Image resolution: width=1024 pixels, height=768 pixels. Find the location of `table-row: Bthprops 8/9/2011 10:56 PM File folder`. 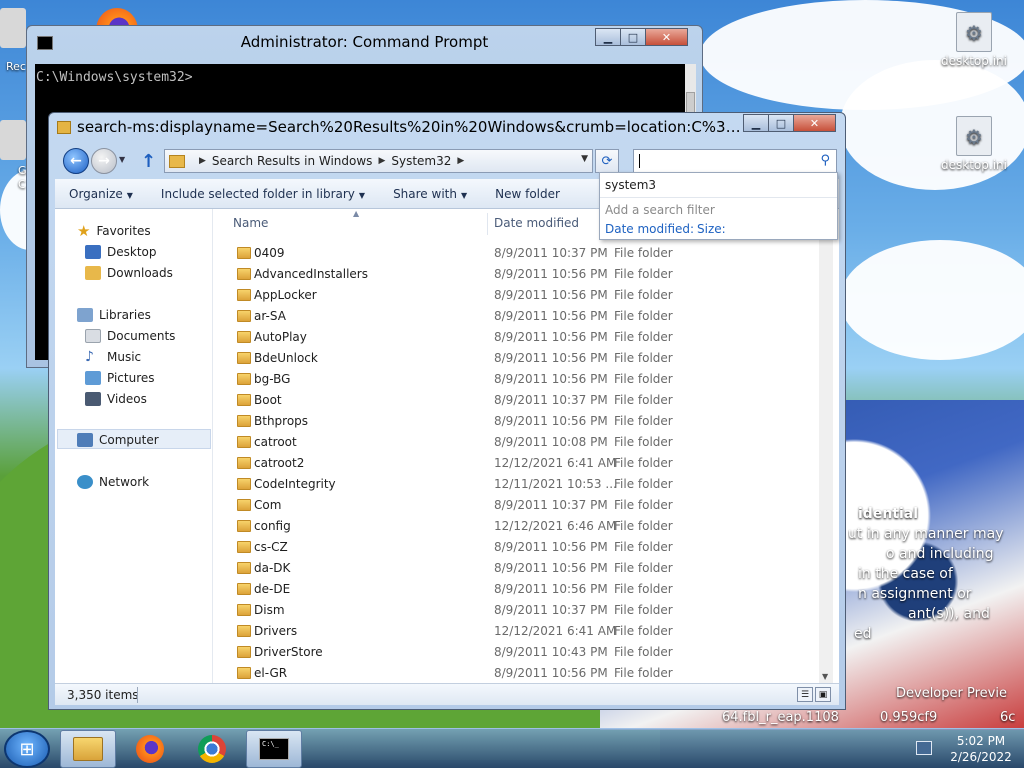

table-row: Bthprops 8/9/2011 10:56 PM File folder is located at coordinates (520, 421).